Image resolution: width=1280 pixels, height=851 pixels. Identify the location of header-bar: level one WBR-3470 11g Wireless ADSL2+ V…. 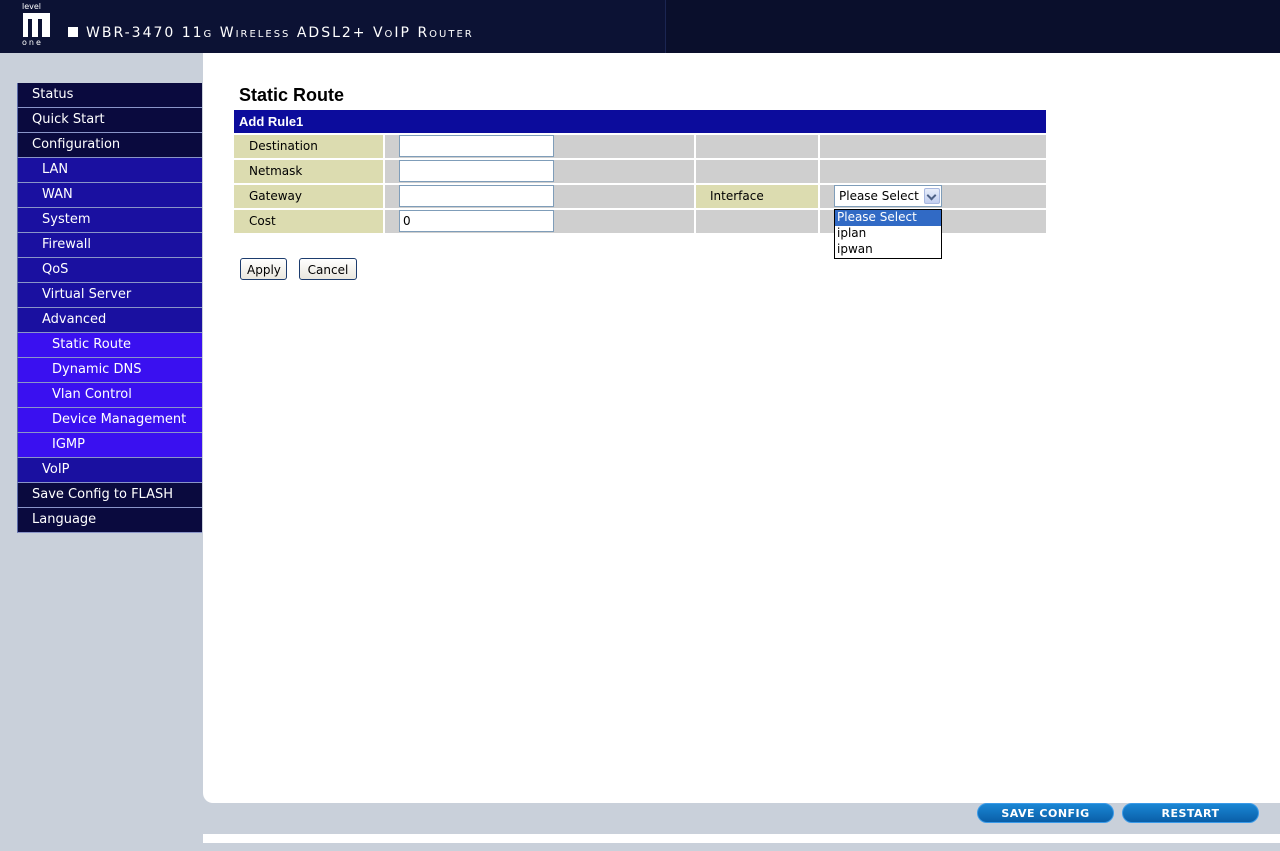
(640, 26).